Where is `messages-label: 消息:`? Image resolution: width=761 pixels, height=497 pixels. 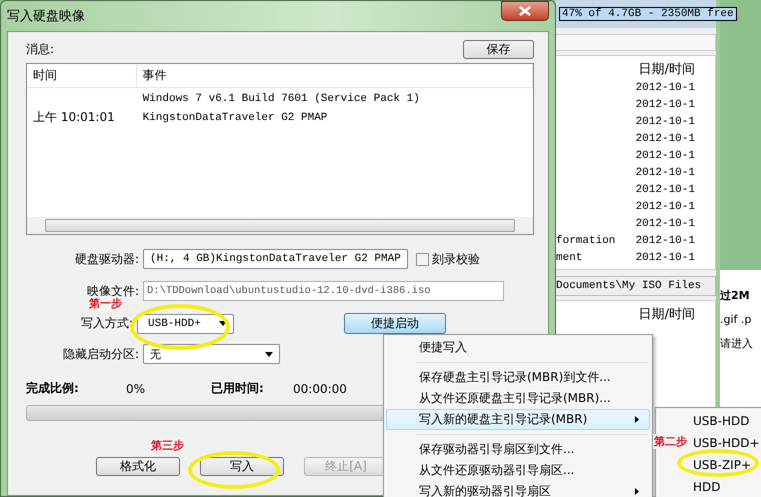 messages-label: 消息: is located at coordinates (40, 49).